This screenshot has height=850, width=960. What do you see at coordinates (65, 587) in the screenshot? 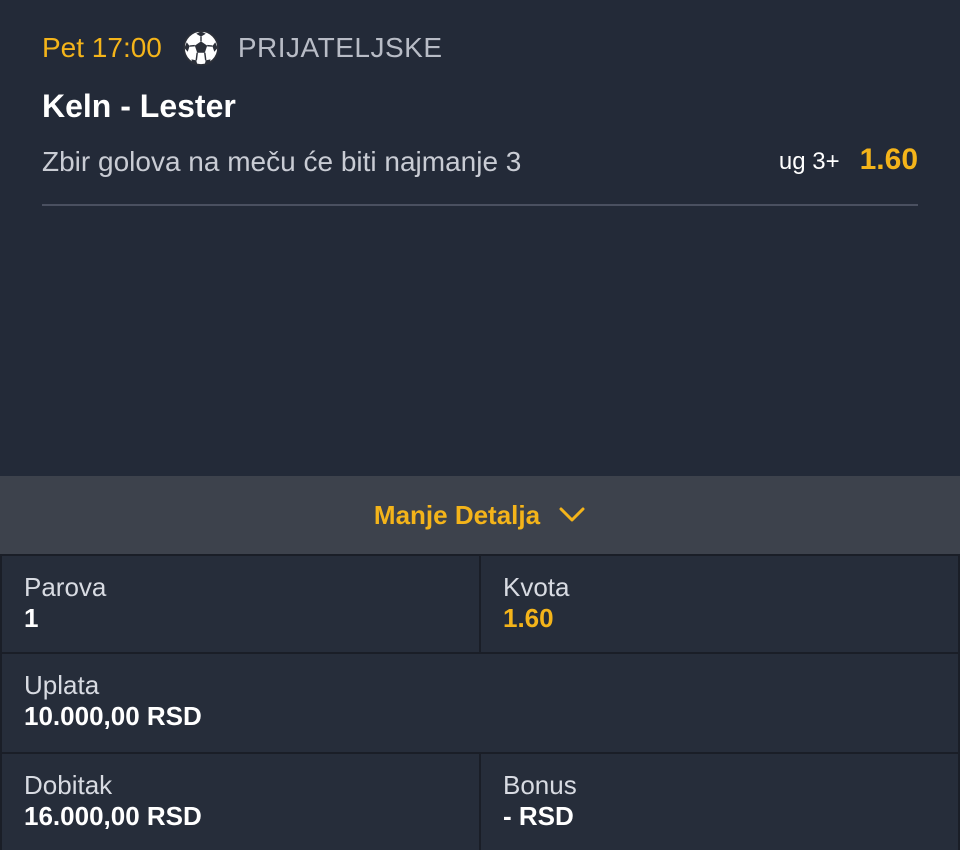
I see `parova-label: Parova` at bounding box center [65, 587].